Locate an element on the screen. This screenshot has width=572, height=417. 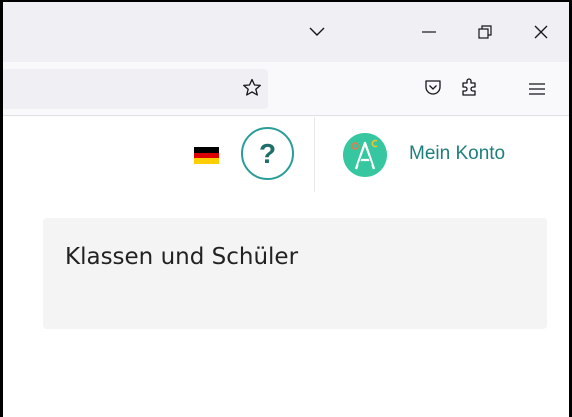
extensions-icon is located at coordinates (469, 89).